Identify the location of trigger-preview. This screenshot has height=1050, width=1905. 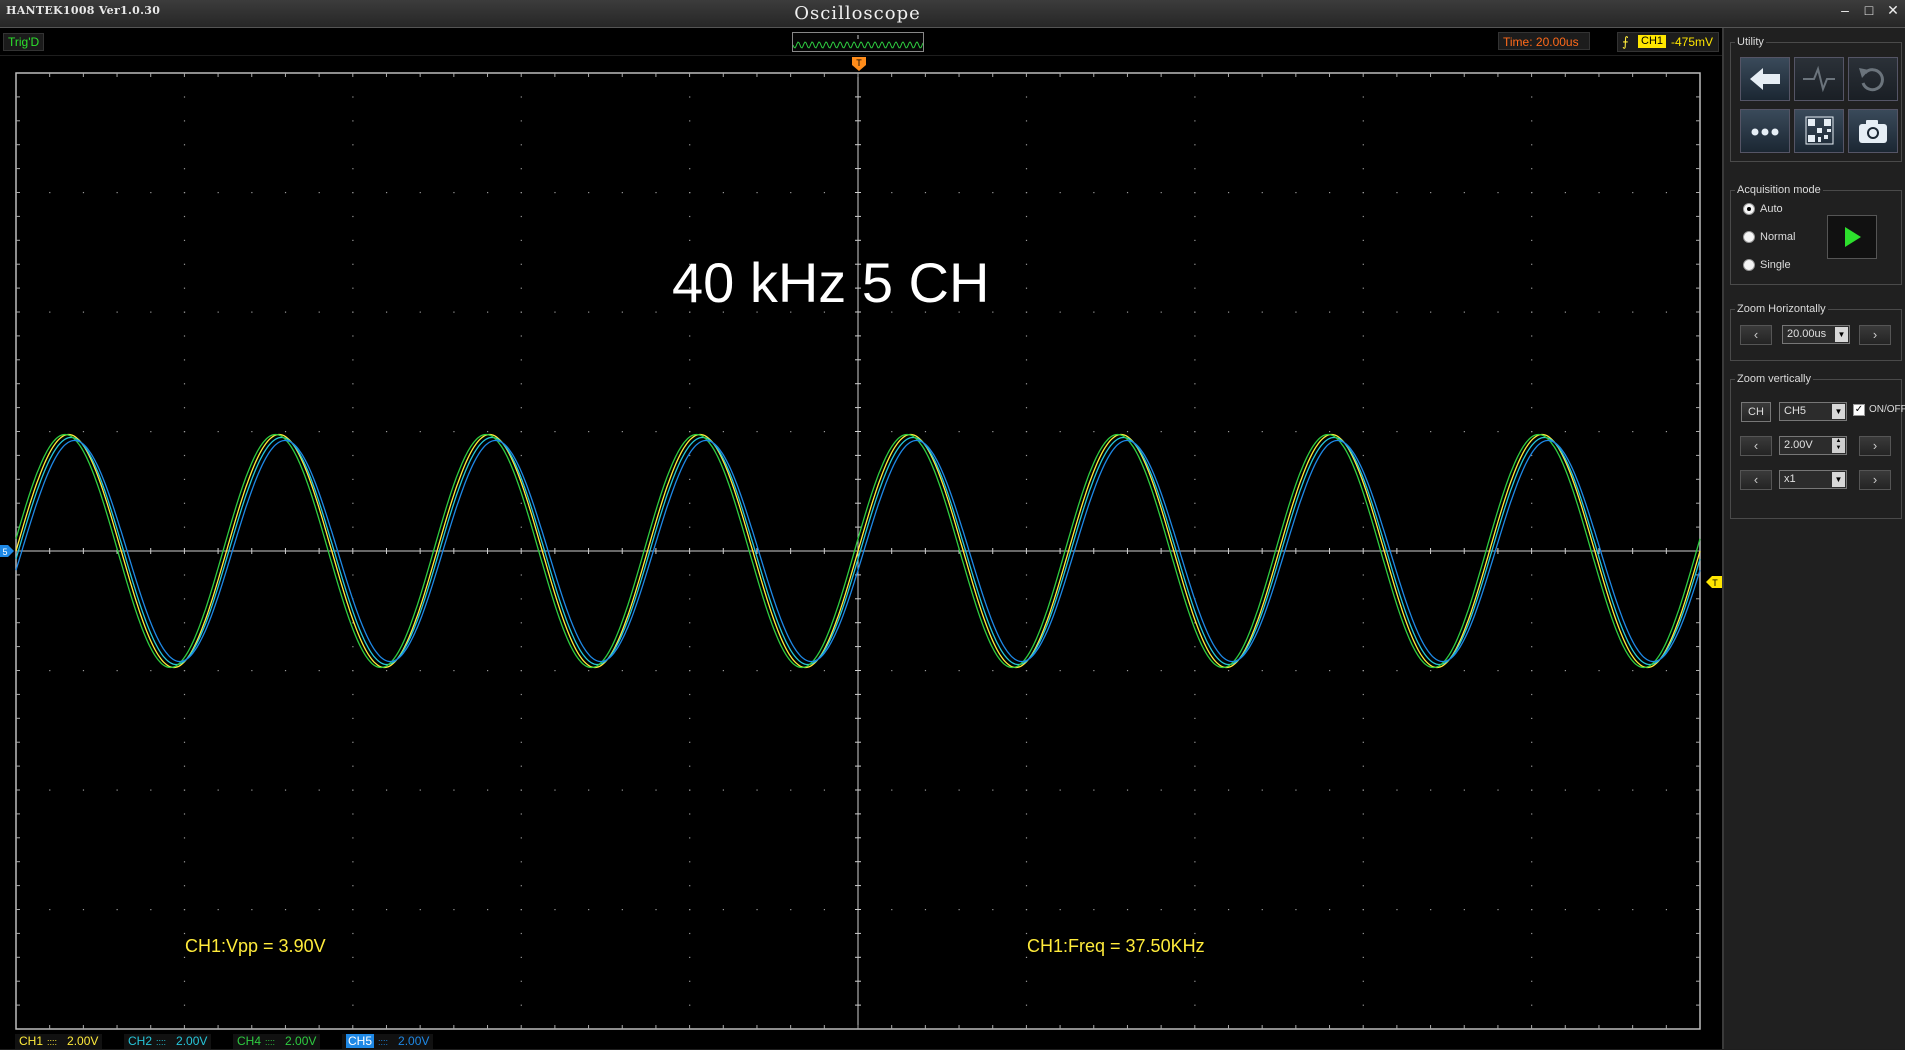
(858, 42).